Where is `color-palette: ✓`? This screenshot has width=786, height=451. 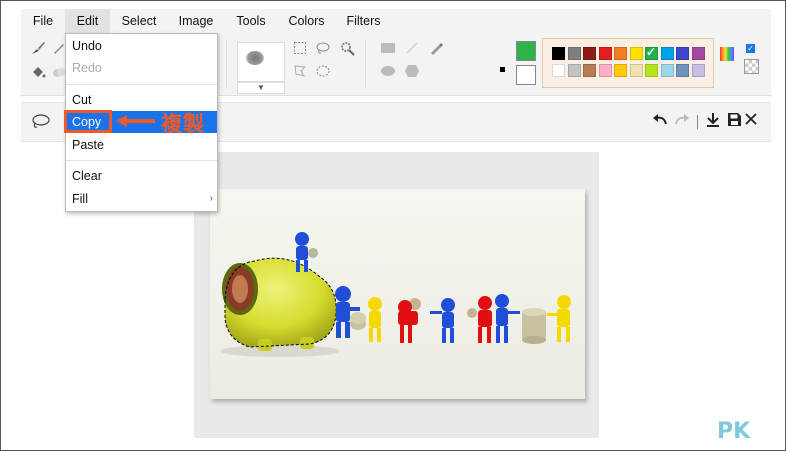
color-palette: ✓ is located at coordinates (628, 63).